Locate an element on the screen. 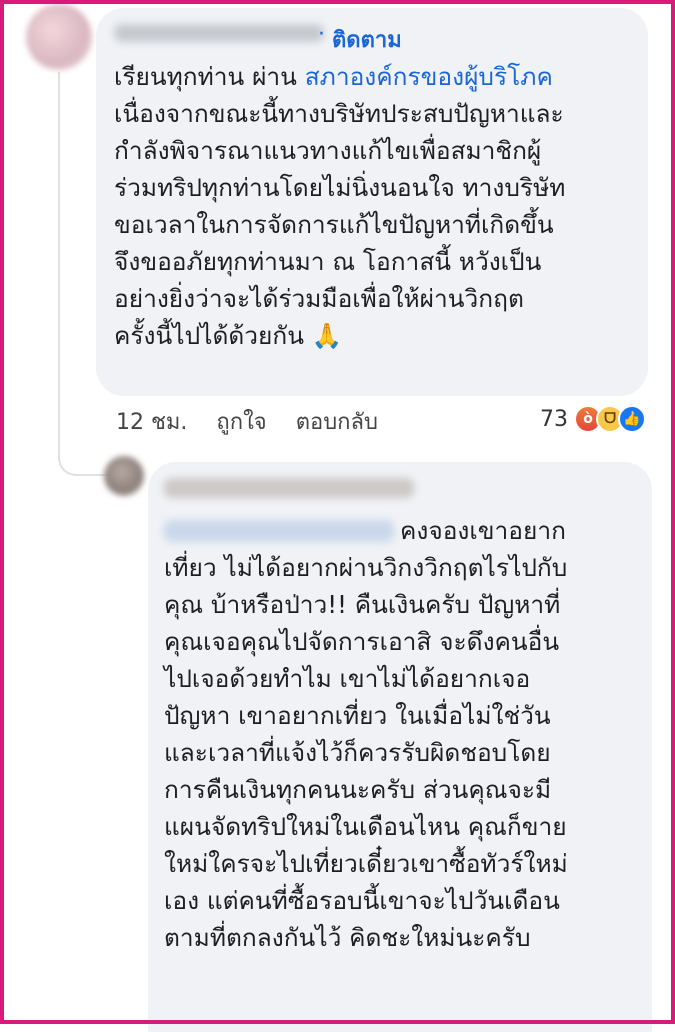  reply-line: ใหม่ใครจะไปเที่ยวเดี๋ยวเขาซื้อทัวร์ใหม่ is located at coordinates (366, 863).